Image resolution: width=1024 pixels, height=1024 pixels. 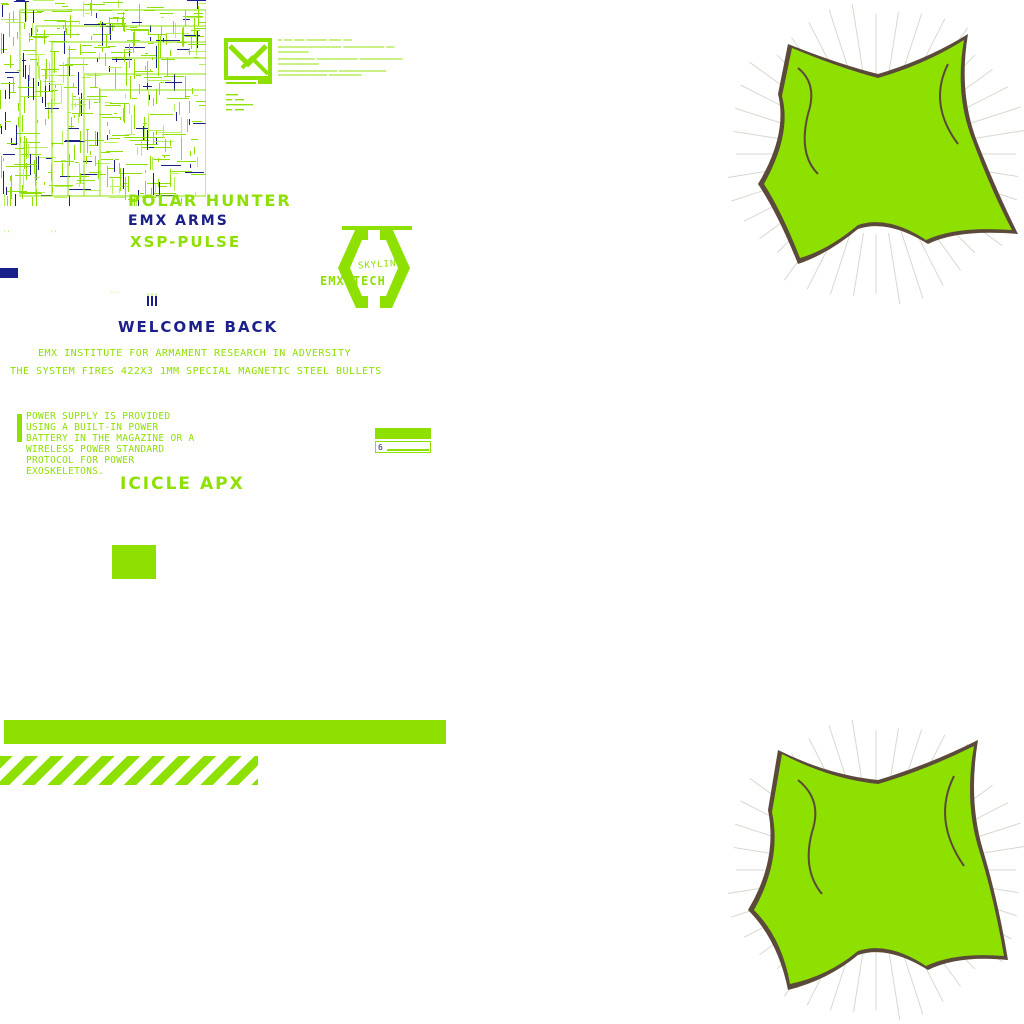 What do you see at coordinates (9, 273) in the screenshot?
I see `navy-marker` at bounding box center [9, 273].